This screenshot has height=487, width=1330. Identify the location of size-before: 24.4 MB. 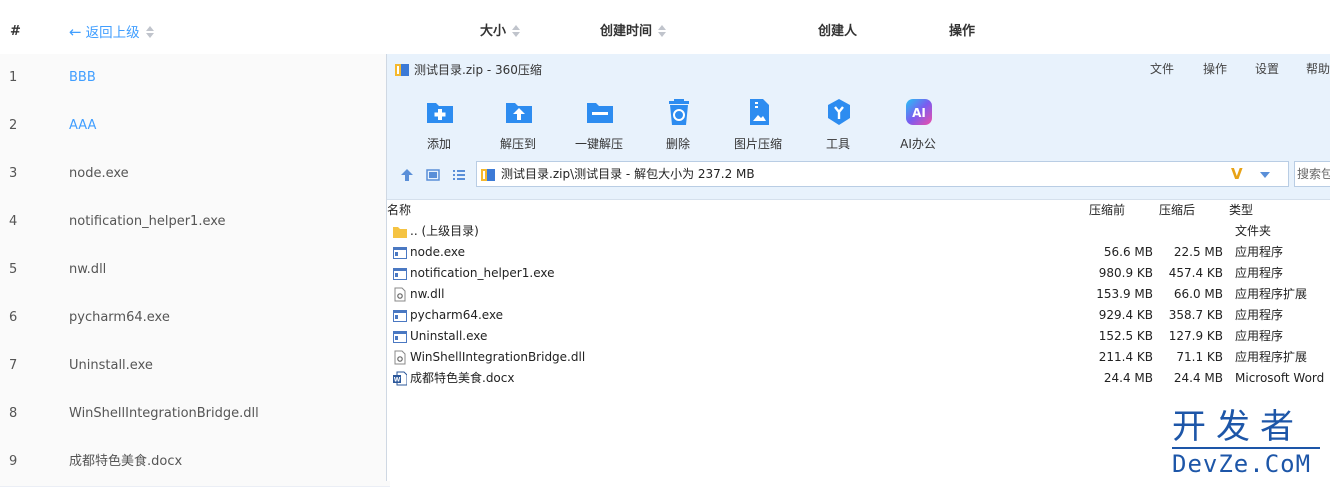
(1128, 378).